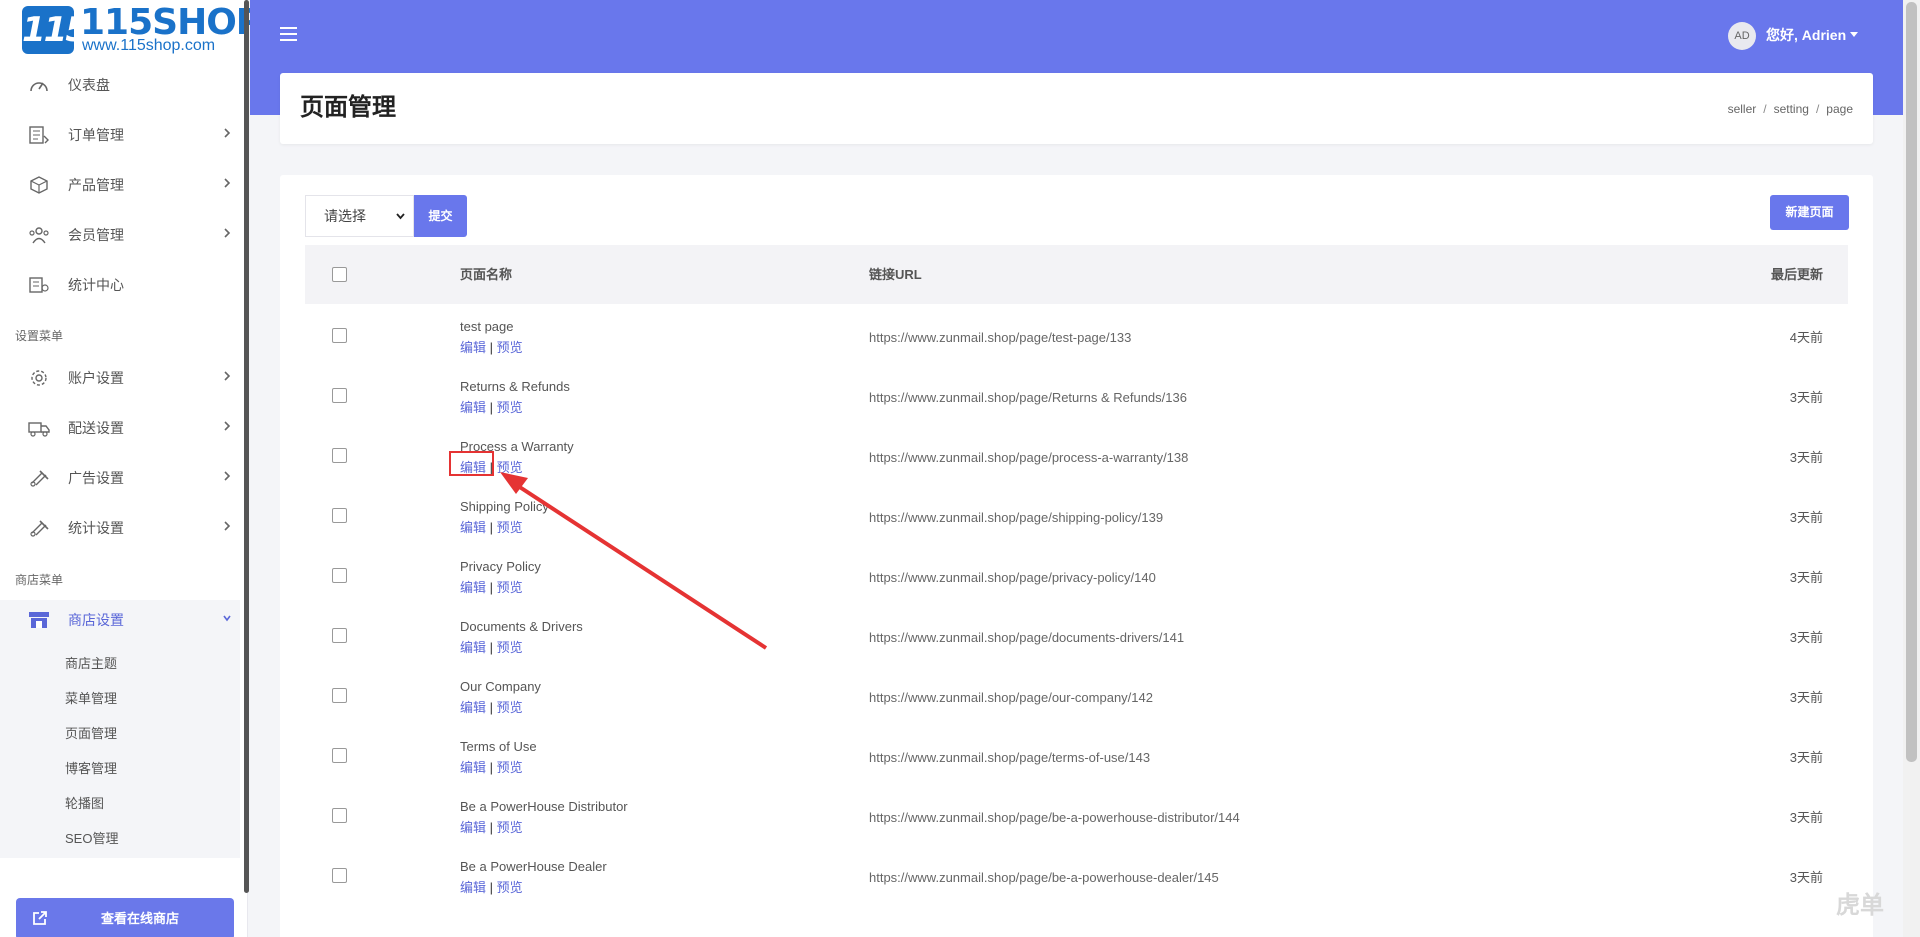 This screenshot has height=937, width=1920. I want to click on submenu-blog-management: 博客管理, so click(91, 769).